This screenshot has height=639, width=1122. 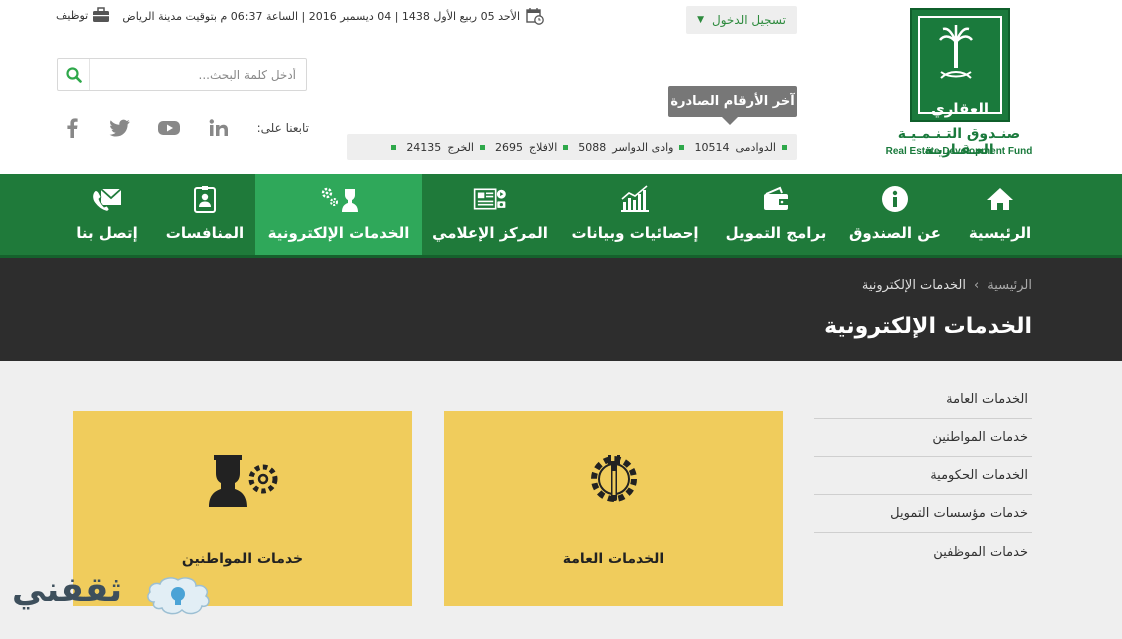 What do you see at coordinates (923, 514) in the screenshot?
I see `sidebar-item-finance-institutions: خدمات مؤسسات التمويل` at bounding box center [923, 514].